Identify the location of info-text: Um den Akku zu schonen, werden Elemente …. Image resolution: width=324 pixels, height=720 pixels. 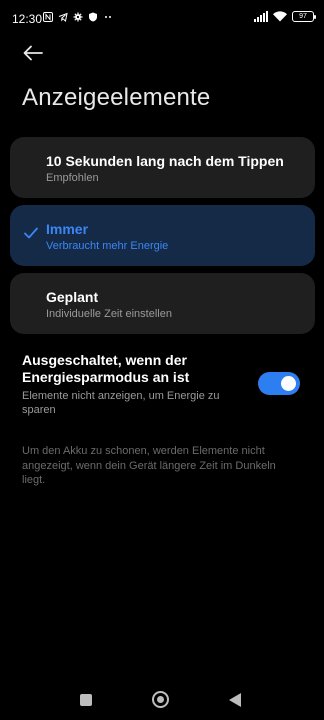
(149, 465).